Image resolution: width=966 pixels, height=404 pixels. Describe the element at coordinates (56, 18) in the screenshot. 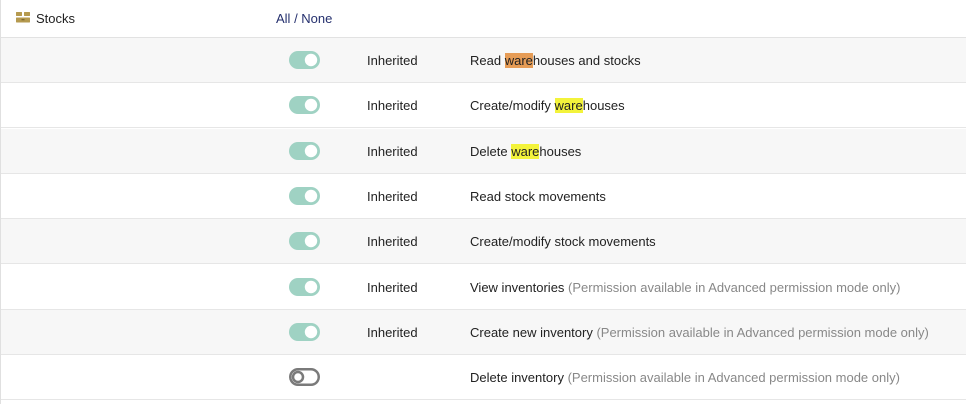

I see `module-title: Stocks` at that location.